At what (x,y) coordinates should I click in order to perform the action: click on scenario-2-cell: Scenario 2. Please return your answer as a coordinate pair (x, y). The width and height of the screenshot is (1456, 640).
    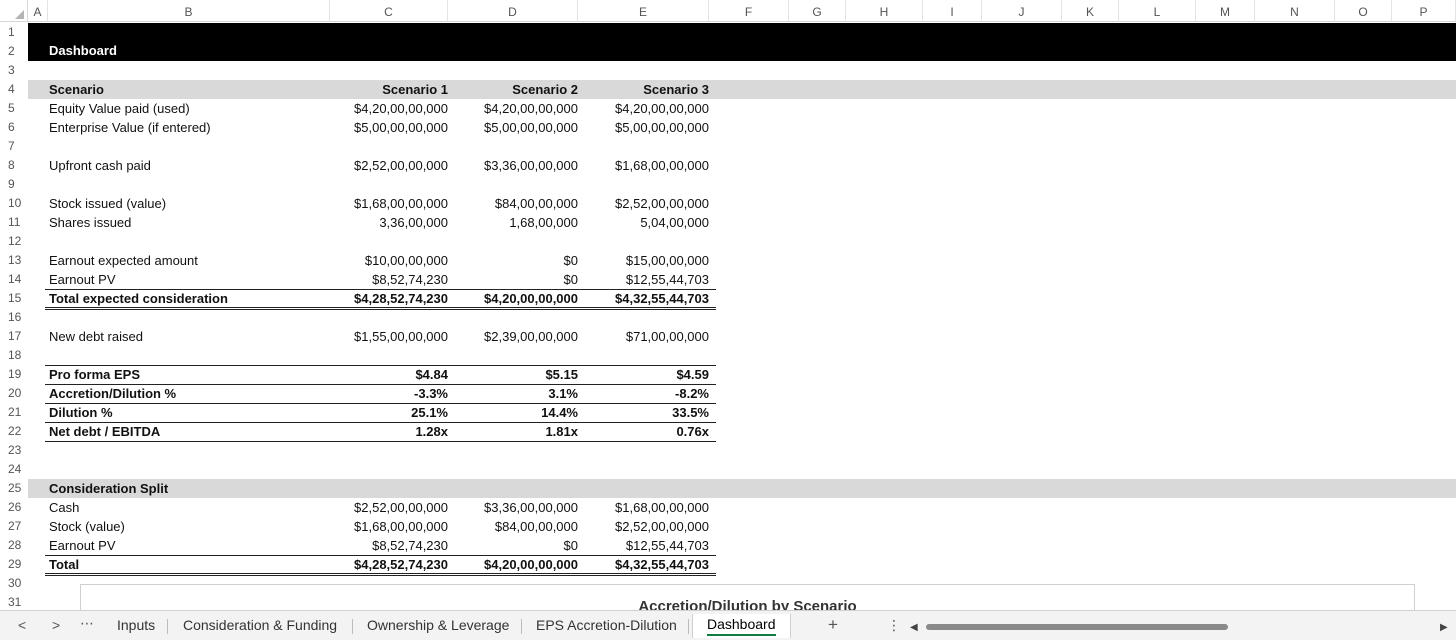
    Looking at the image, I should click on (513, 89).